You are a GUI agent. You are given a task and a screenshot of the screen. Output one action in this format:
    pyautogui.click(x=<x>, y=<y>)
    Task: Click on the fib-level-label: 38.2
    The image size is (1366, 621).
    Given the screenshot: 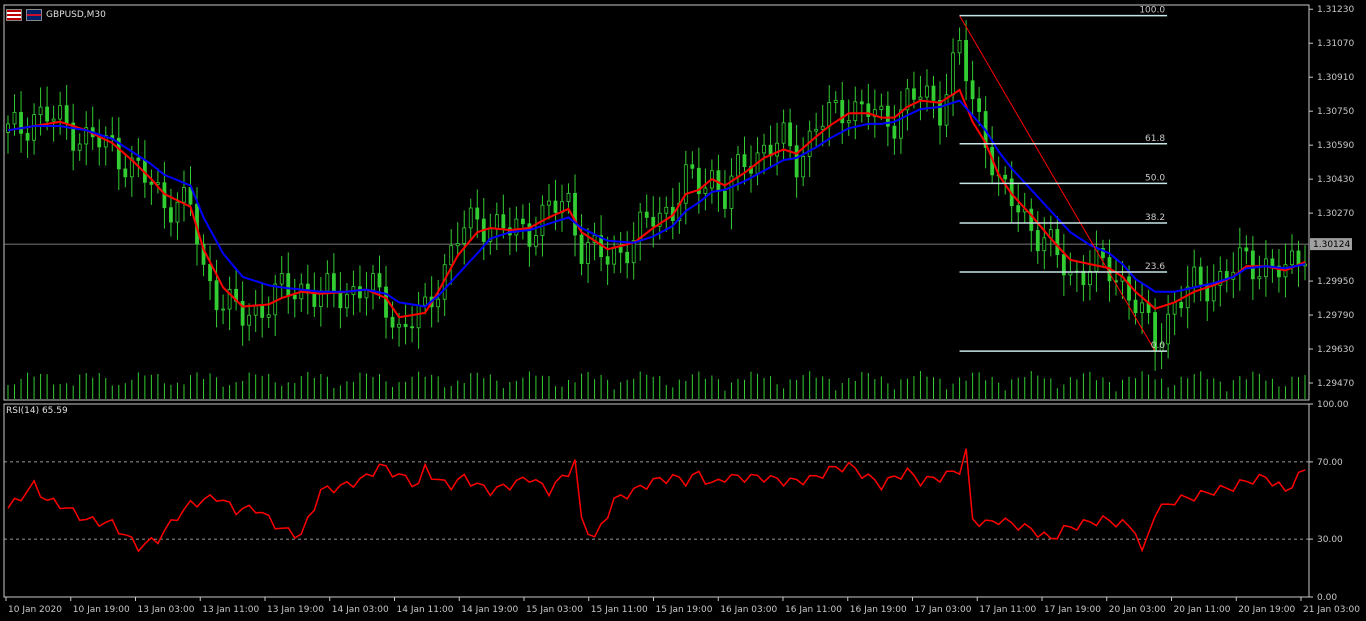 What is the action you would take?
    pyautogui.click(x=1155, y=218)
    